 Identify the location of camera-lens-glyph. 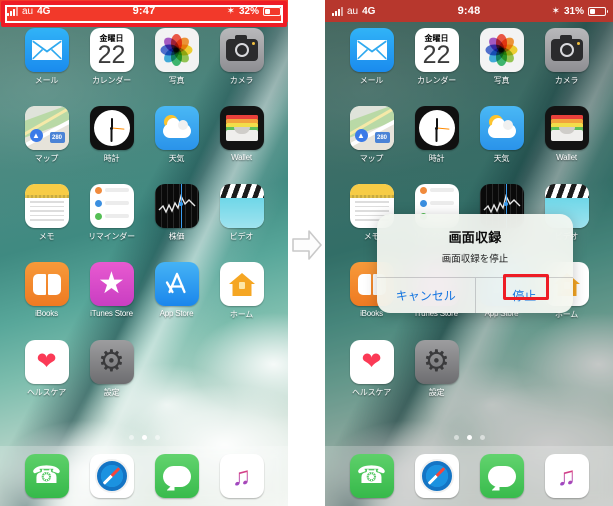
(241, 50).